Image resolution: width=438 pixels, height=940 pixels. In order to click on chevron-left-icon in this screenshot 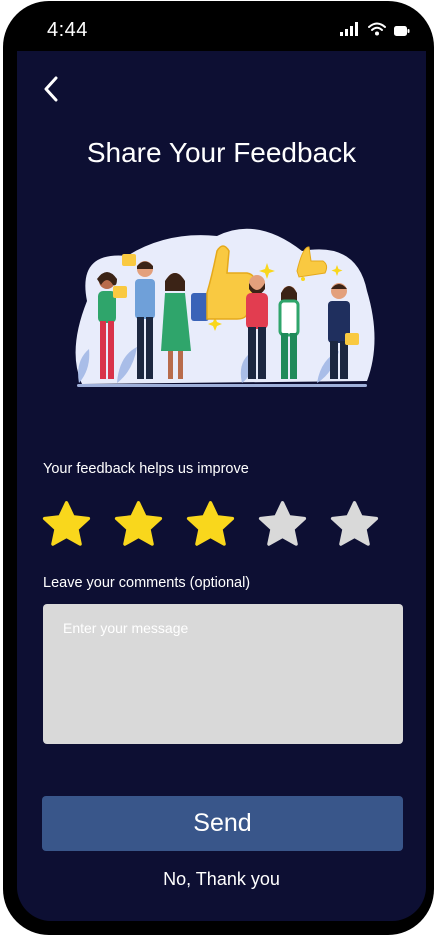, I will do `click(51, 89)`.